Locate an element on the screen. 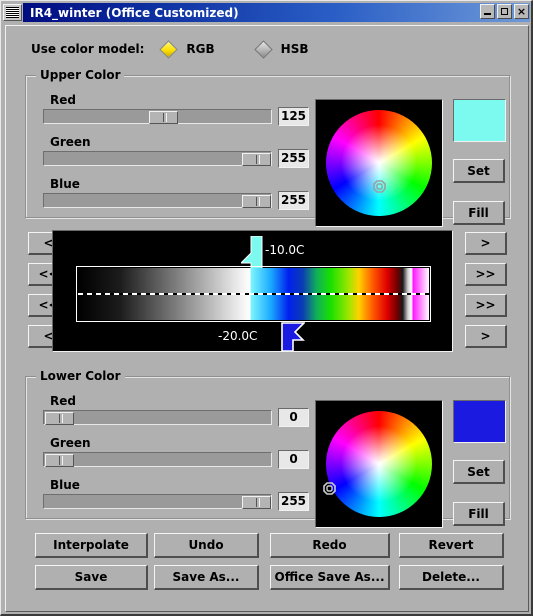  revert-button: Revert is located at coordinates (451, 545).